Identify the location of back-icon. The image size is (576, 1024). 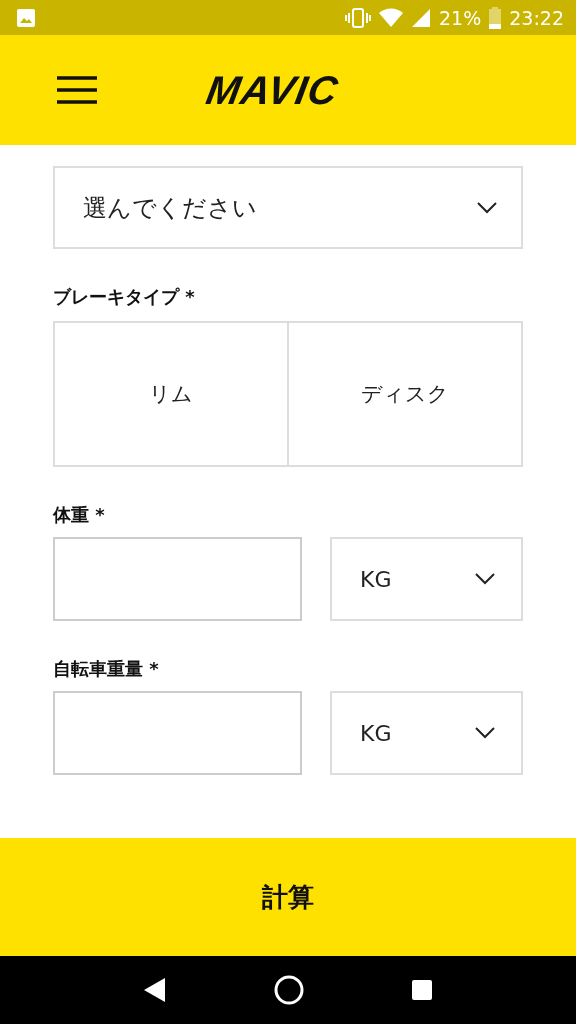
(155, 990).